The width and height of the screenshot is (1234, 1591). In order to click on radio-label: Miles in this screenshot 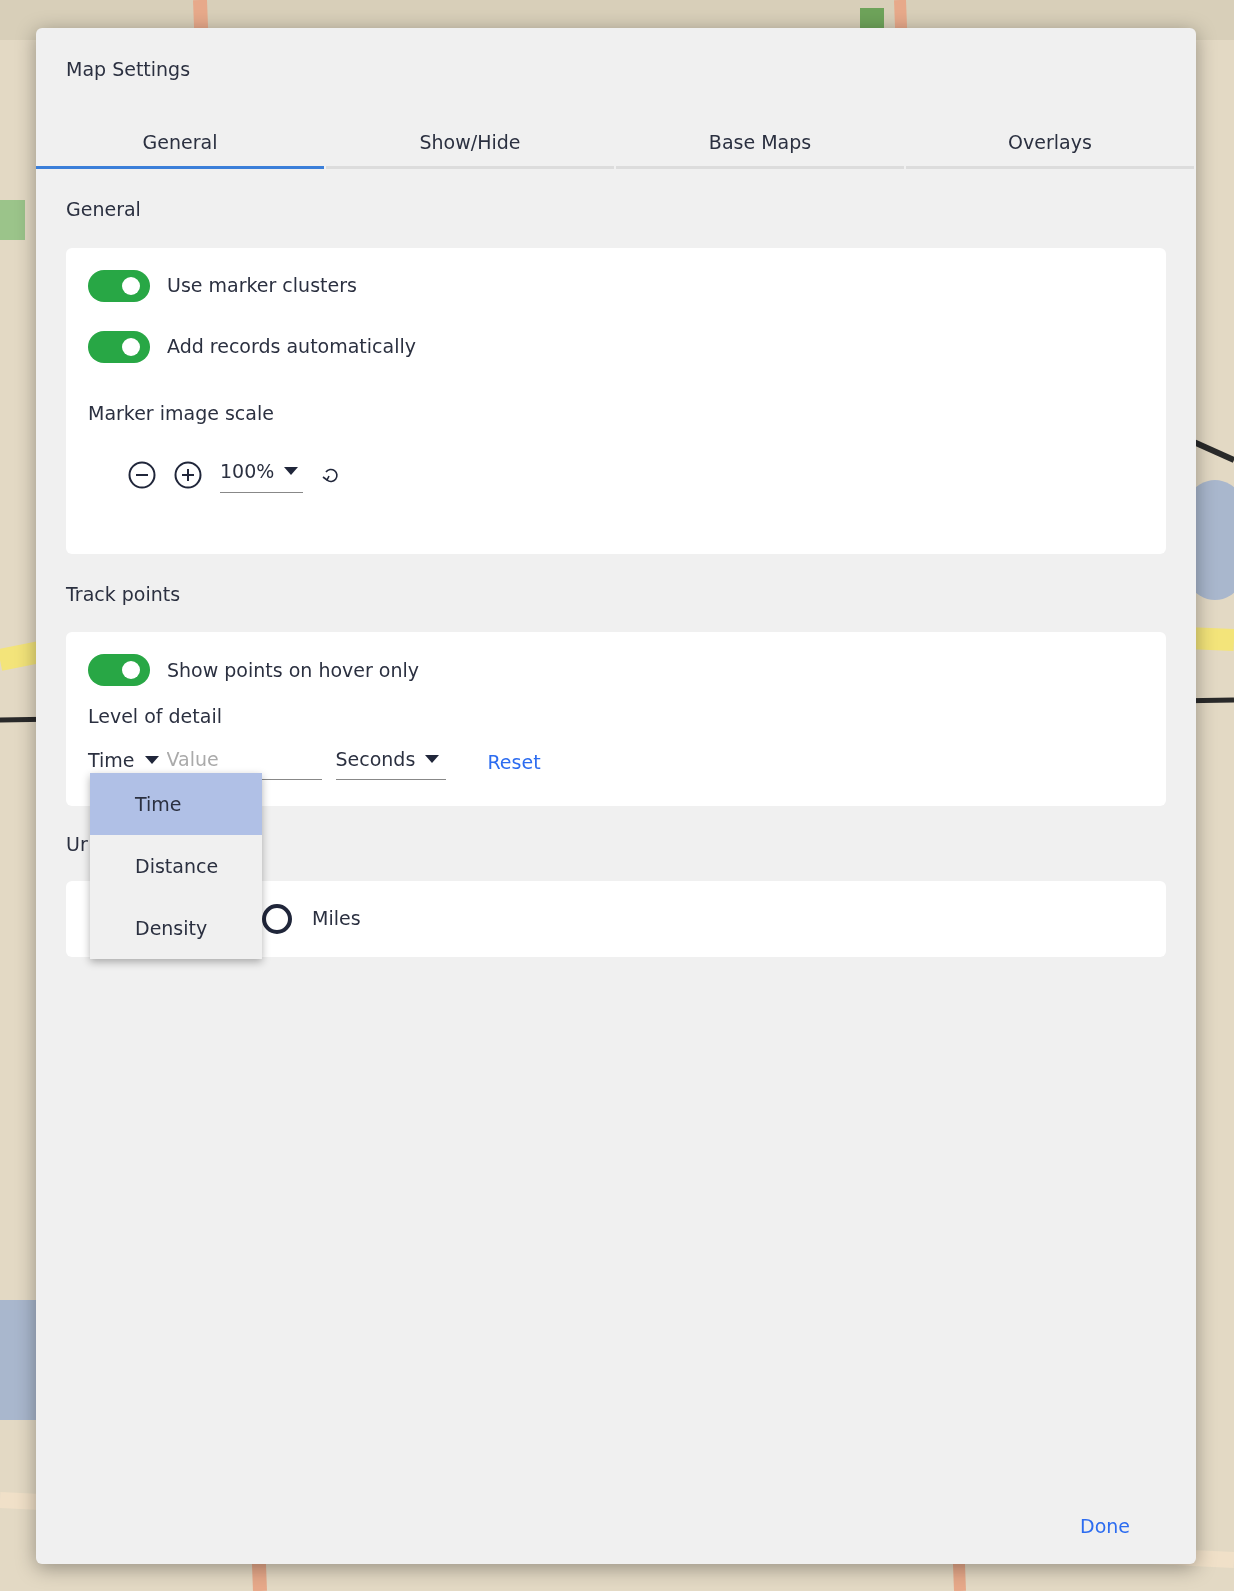, I will do `click(336, 919)`.